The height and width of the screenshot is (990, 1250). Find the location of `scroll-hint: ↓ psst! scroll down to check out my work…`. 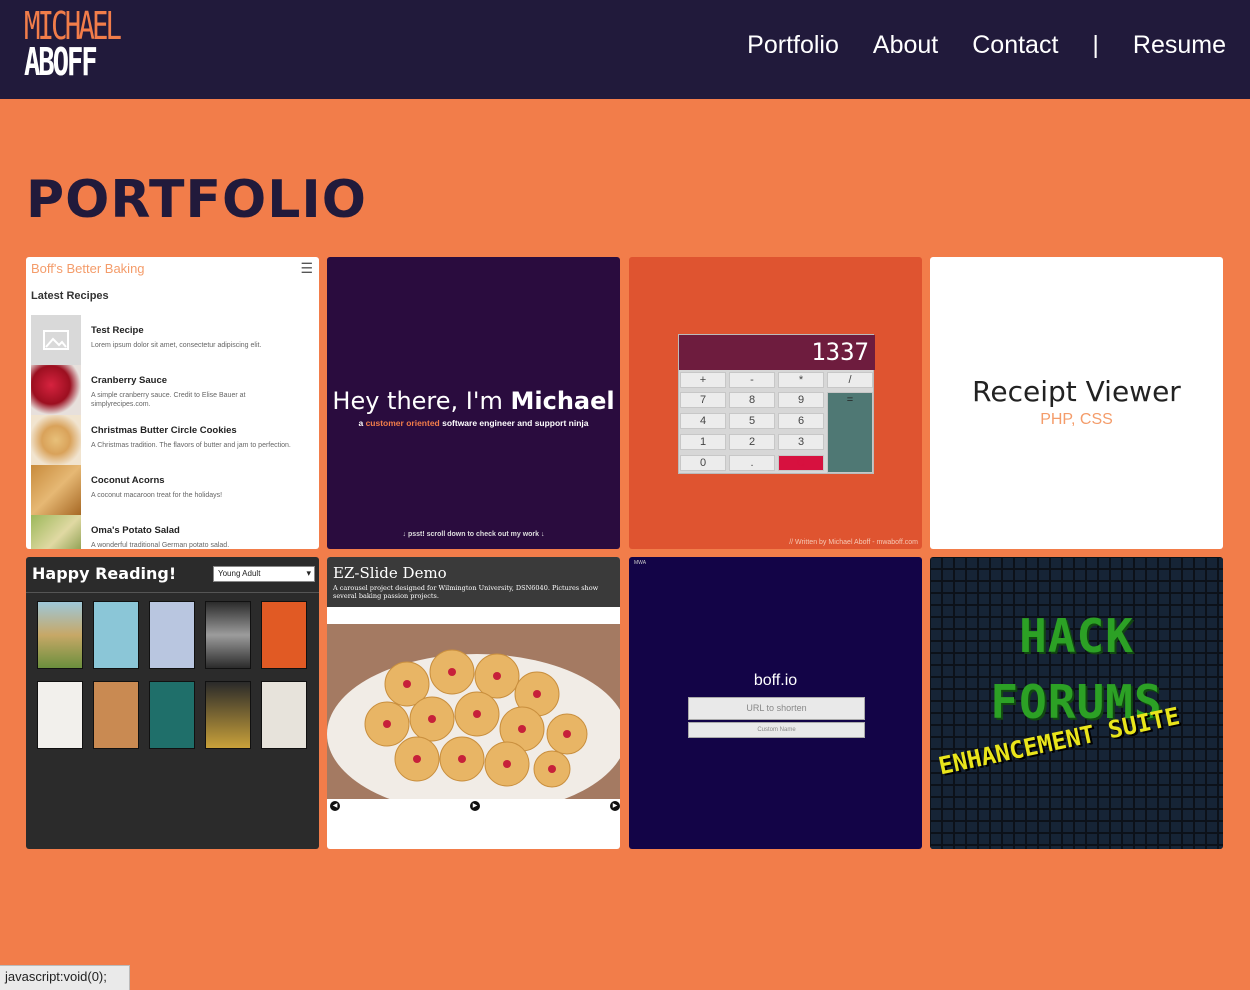

scroll-hint: ↓ psst! scroll down to check out my work… is located at coordinates (473, 534).